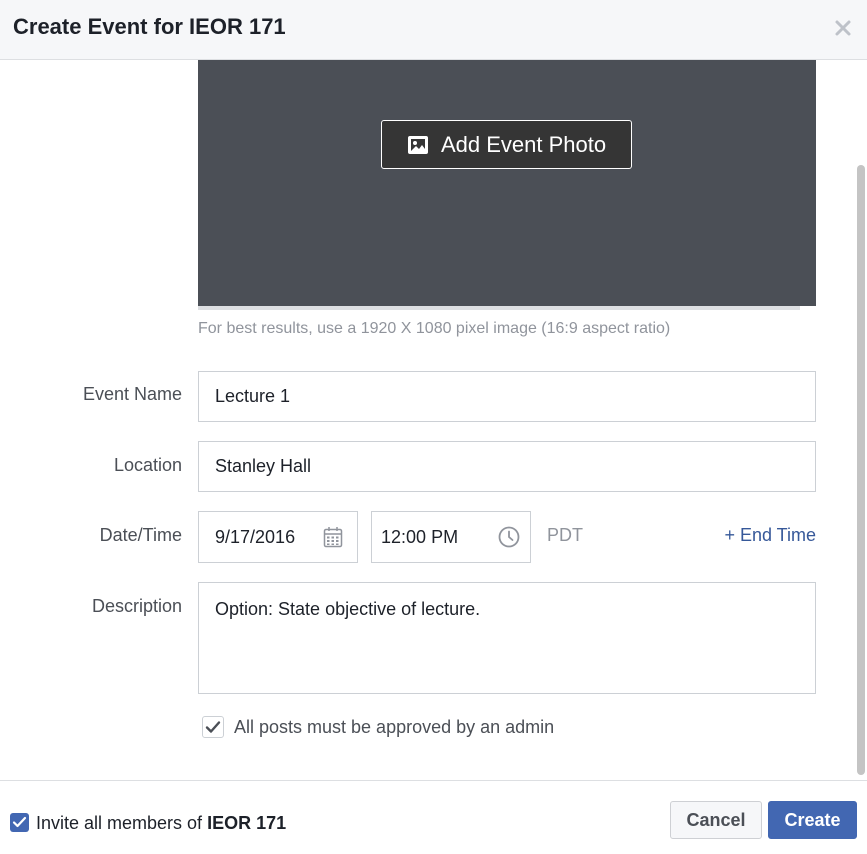  What do you see at coordinates (348, 609) in the screenshot?
I see `description-value: Option: State objective of lecture.` at bounding box center [348, 609].